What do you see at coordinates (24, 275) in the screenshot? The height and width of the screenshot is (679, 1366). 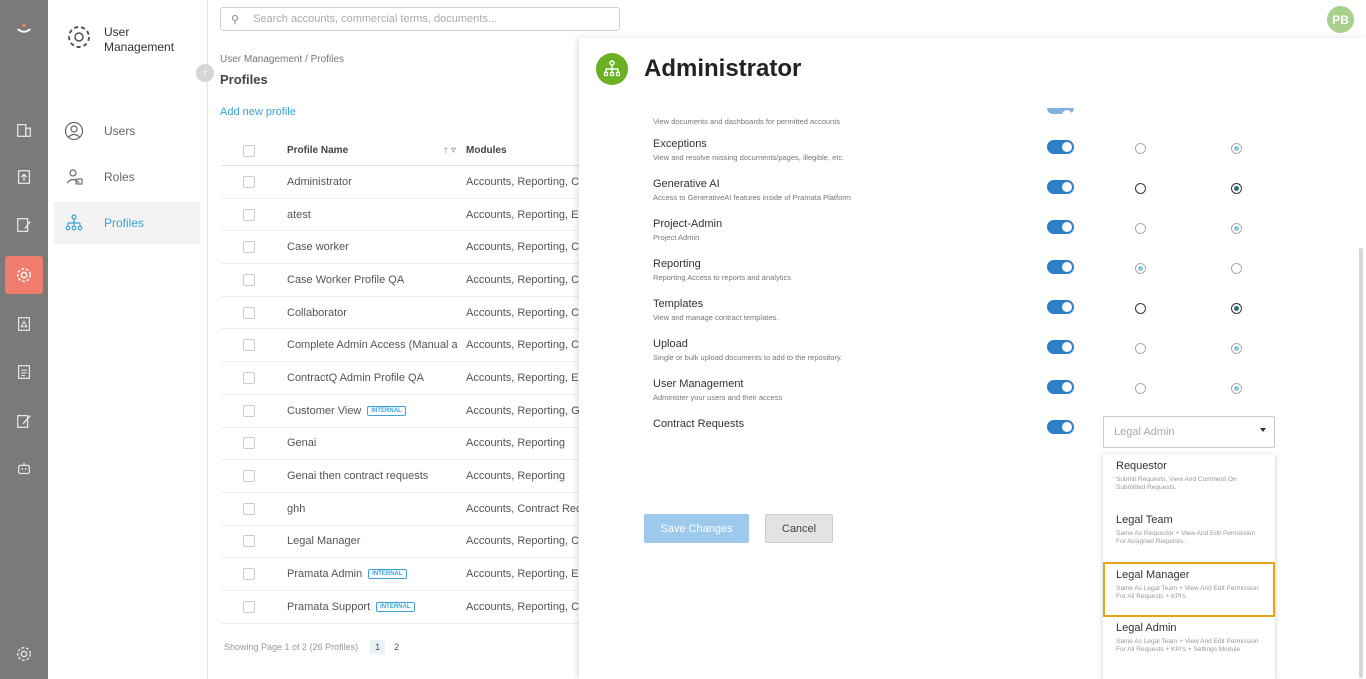 I see `user-management-icon` at bounding box center [24, 275].